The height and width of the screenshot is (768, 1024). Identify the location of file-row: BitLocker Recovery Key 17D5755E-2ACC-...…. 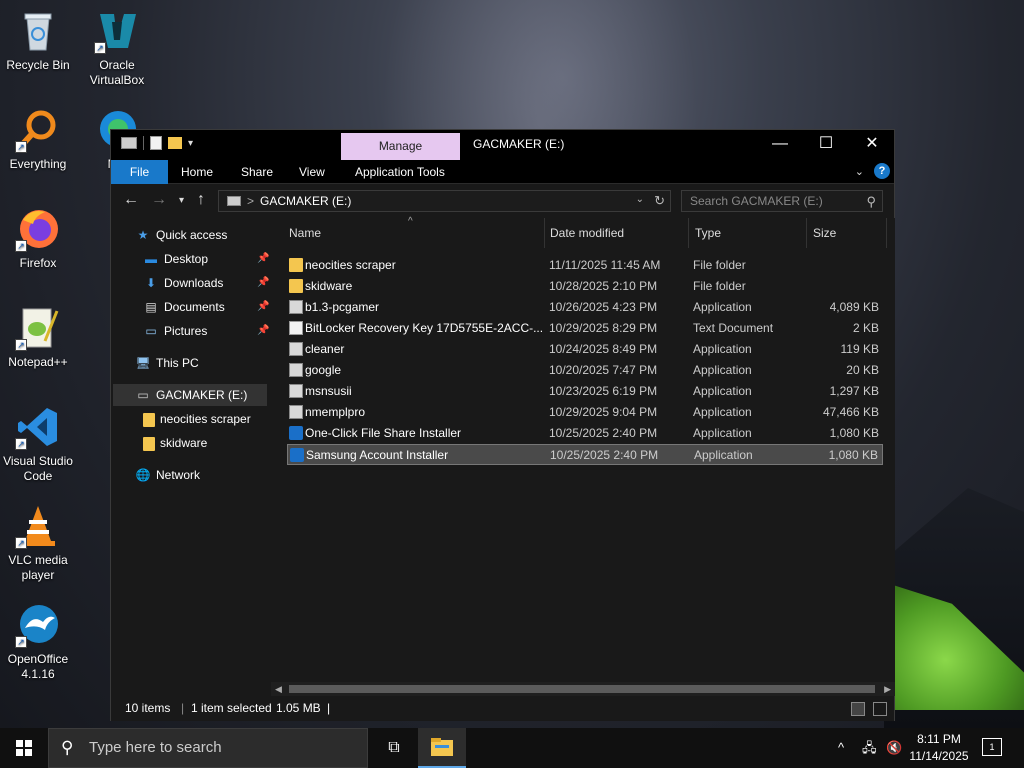
(585, 328).